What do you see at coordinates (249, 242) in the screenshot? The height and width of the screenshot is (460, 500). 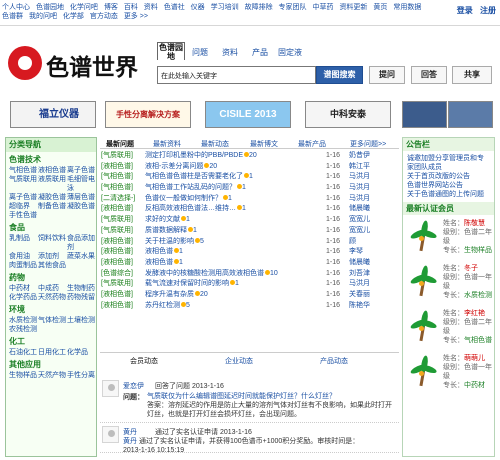 I see `question-row: [液相色谱] 关于柱温的影响 5 1-16 顾` at bounding box center [249, 242].